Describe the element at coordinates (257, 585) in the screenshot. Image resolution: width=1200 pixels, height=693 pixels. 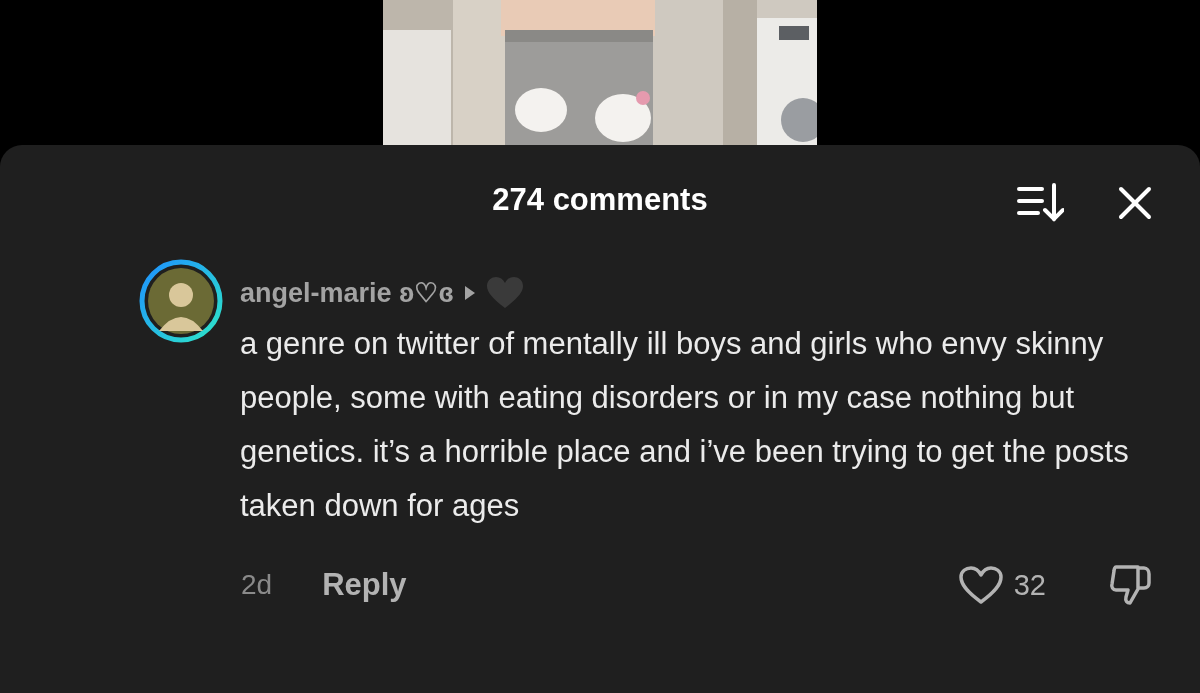
I see `comment-age: 2d` at that location.